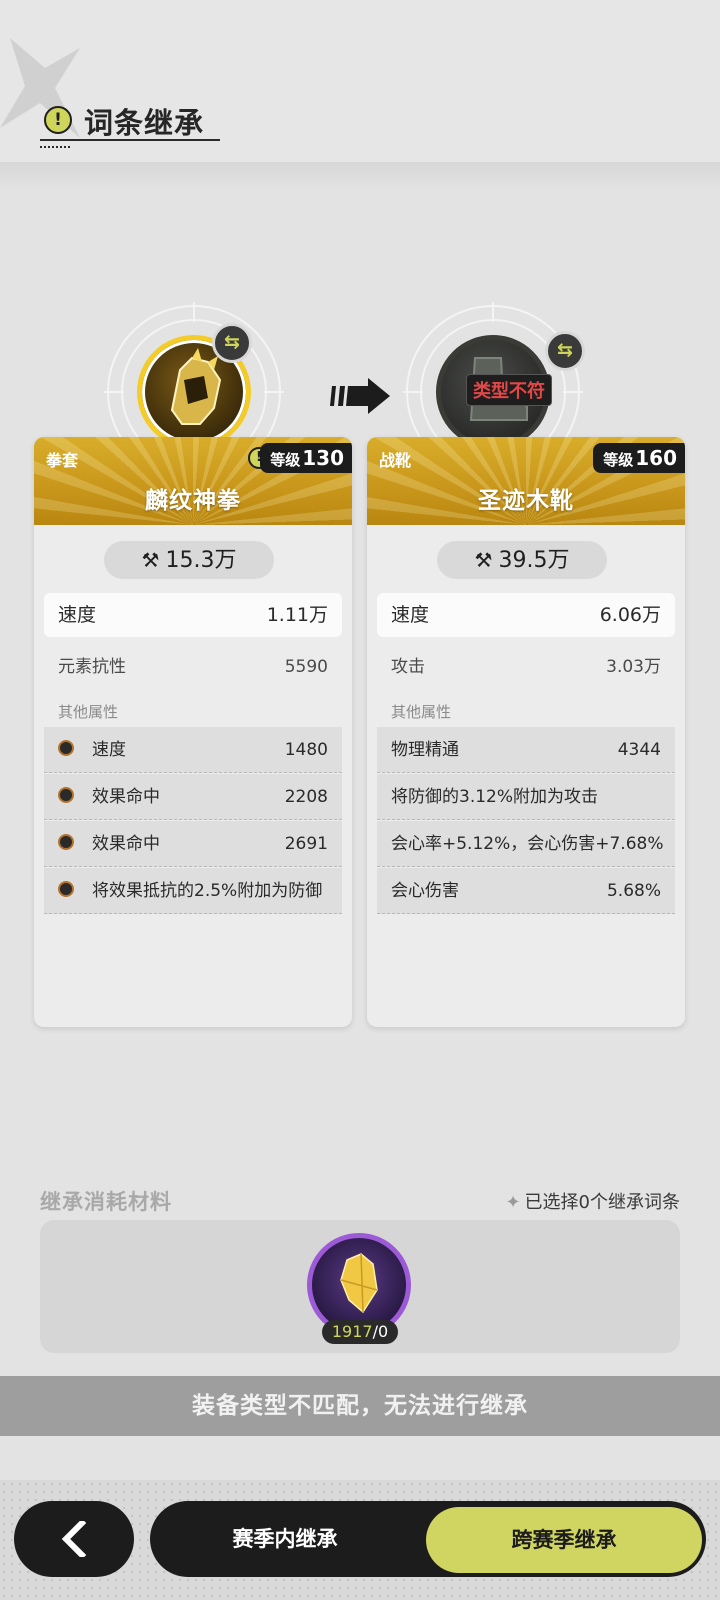 This screenshot has width=720, height=1600. I want to click on card-header: 拳套 ! 等级 130 麟纹神拳, so click(193, 481).